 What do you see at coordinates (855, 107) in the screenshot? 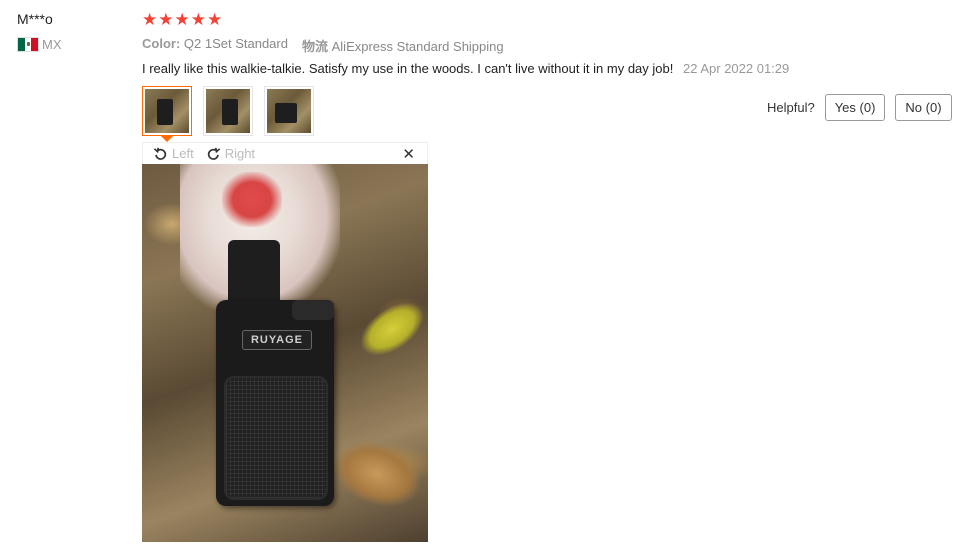
I see `helpful-yes-button: Yes (0)` at bounding box center [855, 107].